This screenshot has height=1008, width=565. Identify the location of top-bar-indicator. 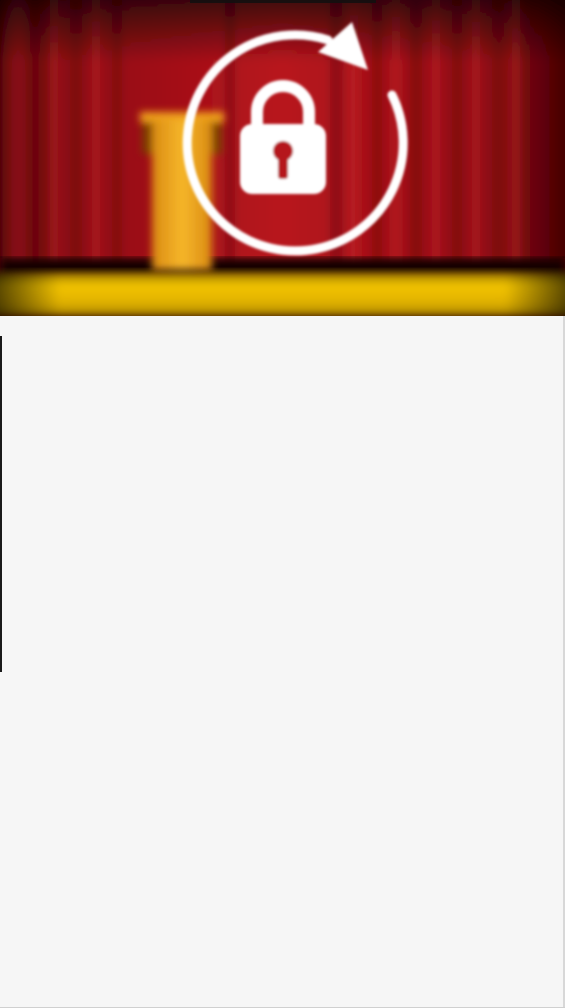
(283, 1).